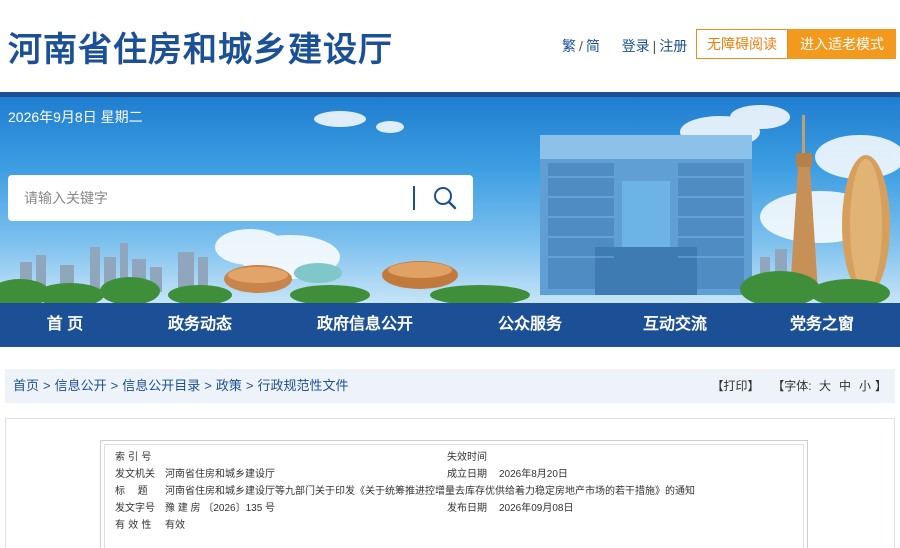 The height and width of the screenshot is (548, 900). I want to click on top-links: 繁 / 简 登录 | 注册, so click(624, 46).